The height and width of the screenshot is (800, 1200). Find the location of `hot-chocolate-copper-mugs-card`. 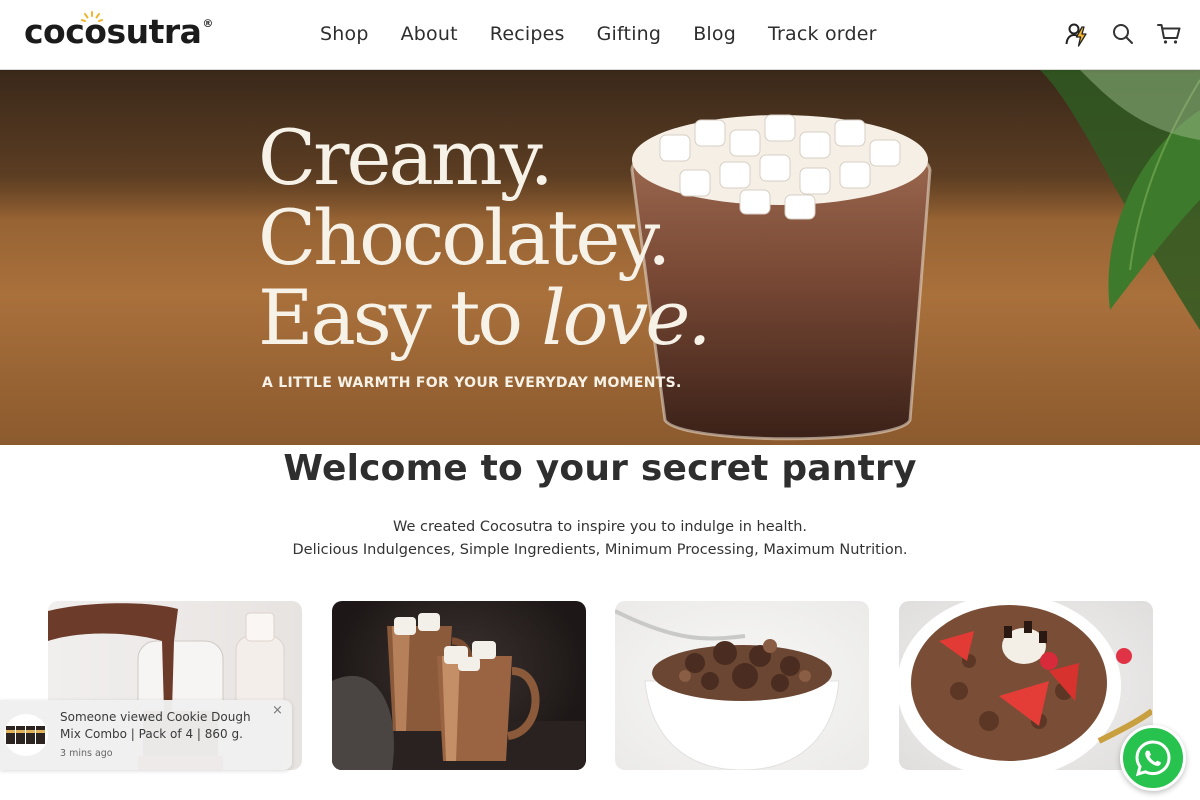

hot-chocolate-copper-mugs-card is located at coordinates (459, 685).